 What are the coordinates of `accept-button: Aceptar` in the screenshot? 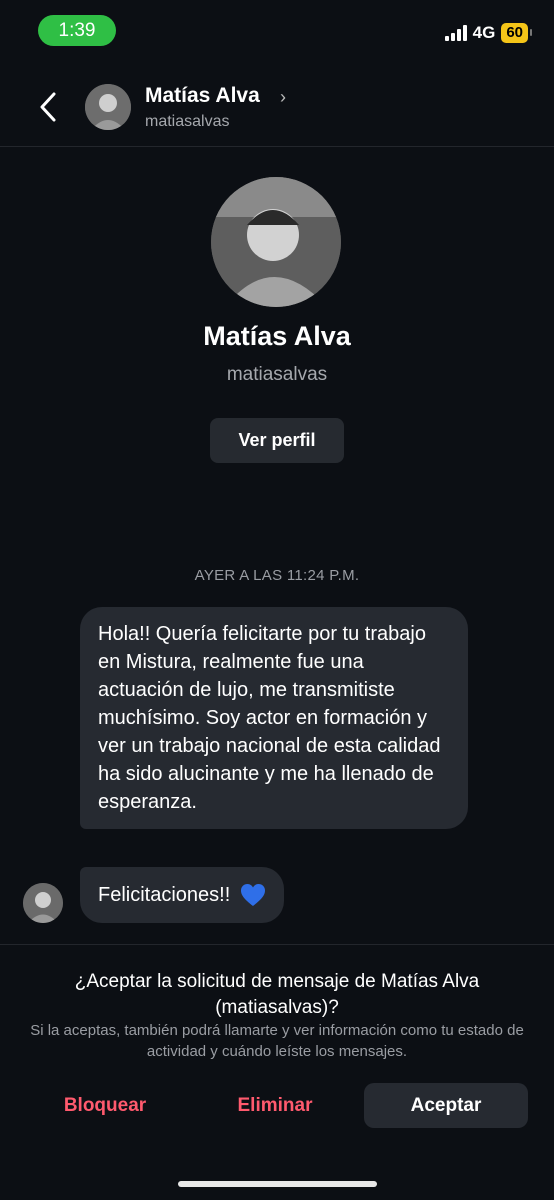 It's located at (446, 1105).